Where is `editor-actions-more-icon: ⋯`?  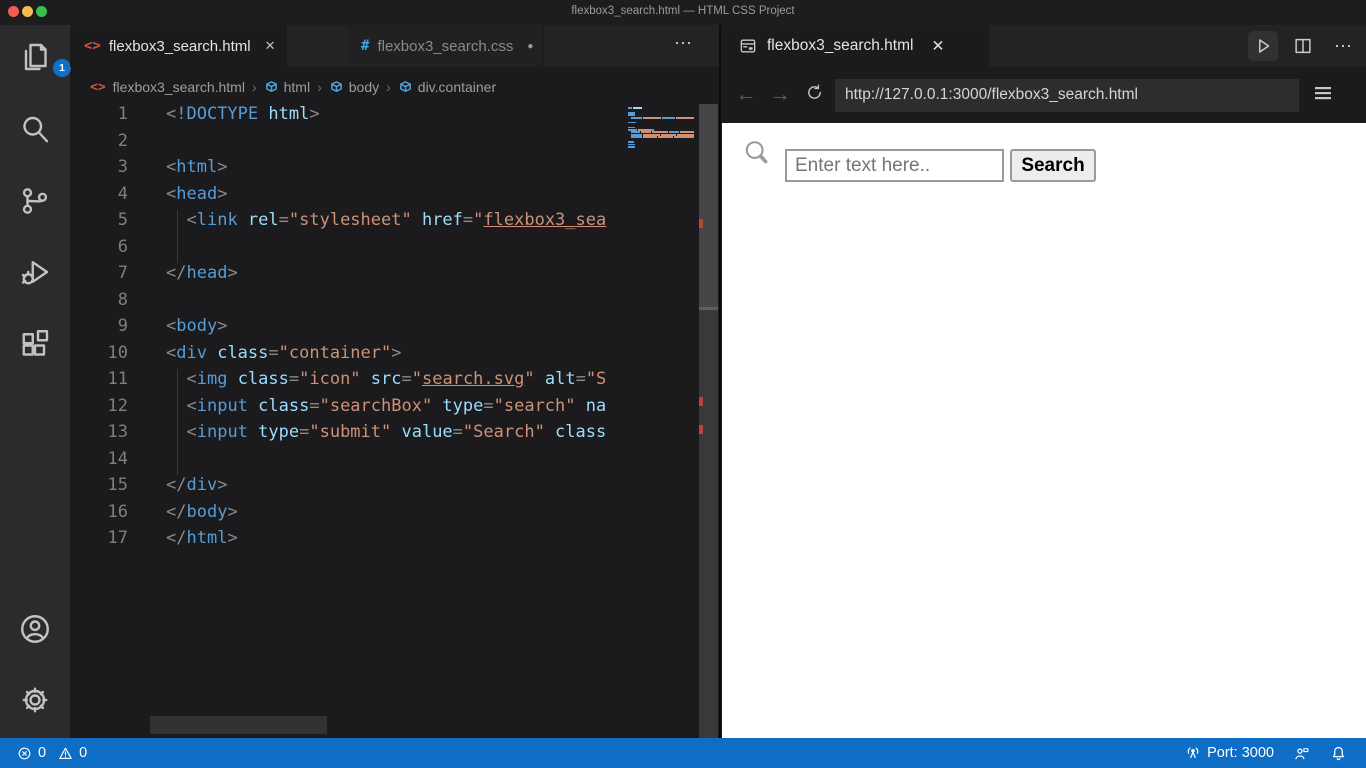
editor-actions-more-icon: ⋯ is located at coordinates (683, 43).